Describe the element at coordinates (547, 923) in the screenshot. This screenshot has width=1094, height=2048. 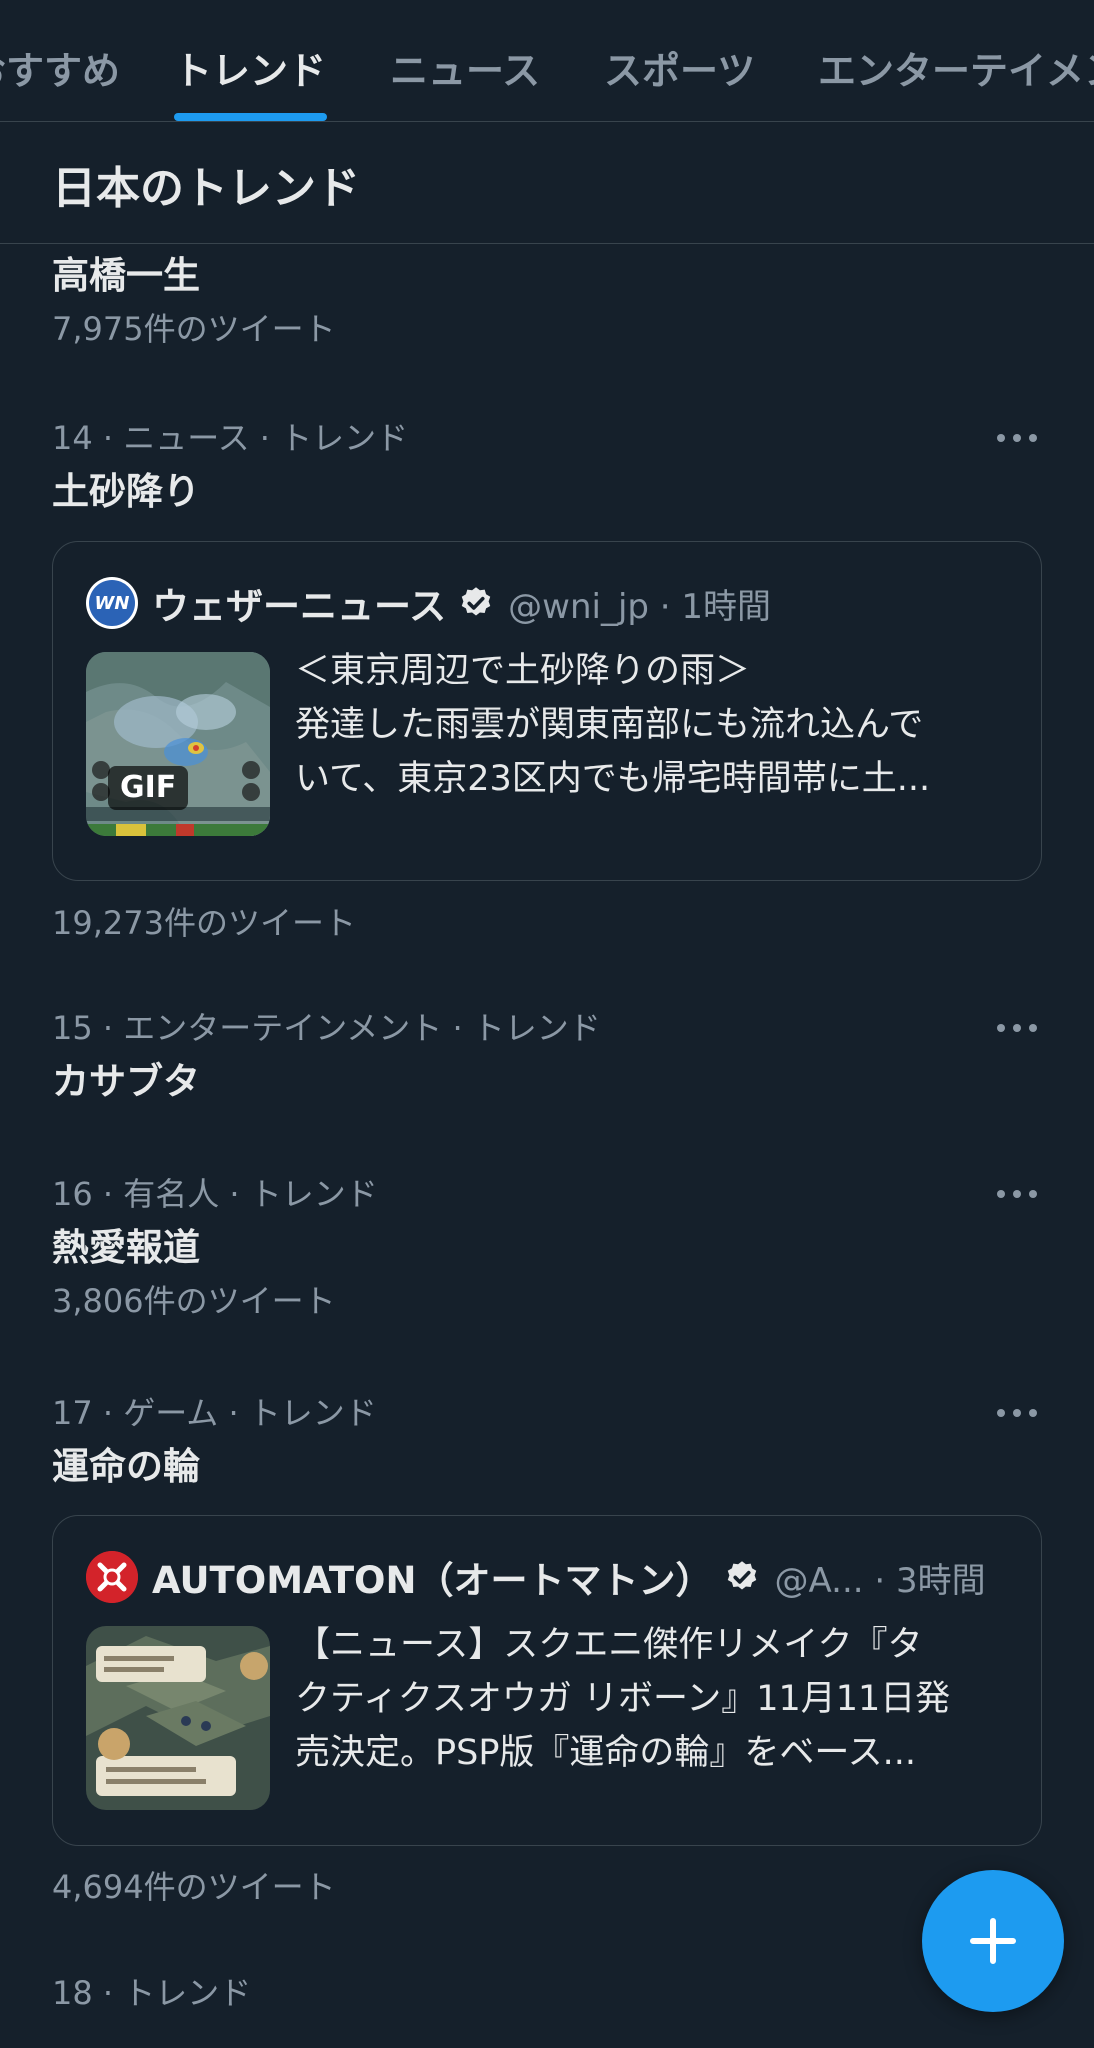
I see `trend-tweet-count-row: 19,273件のツイート` at that location.